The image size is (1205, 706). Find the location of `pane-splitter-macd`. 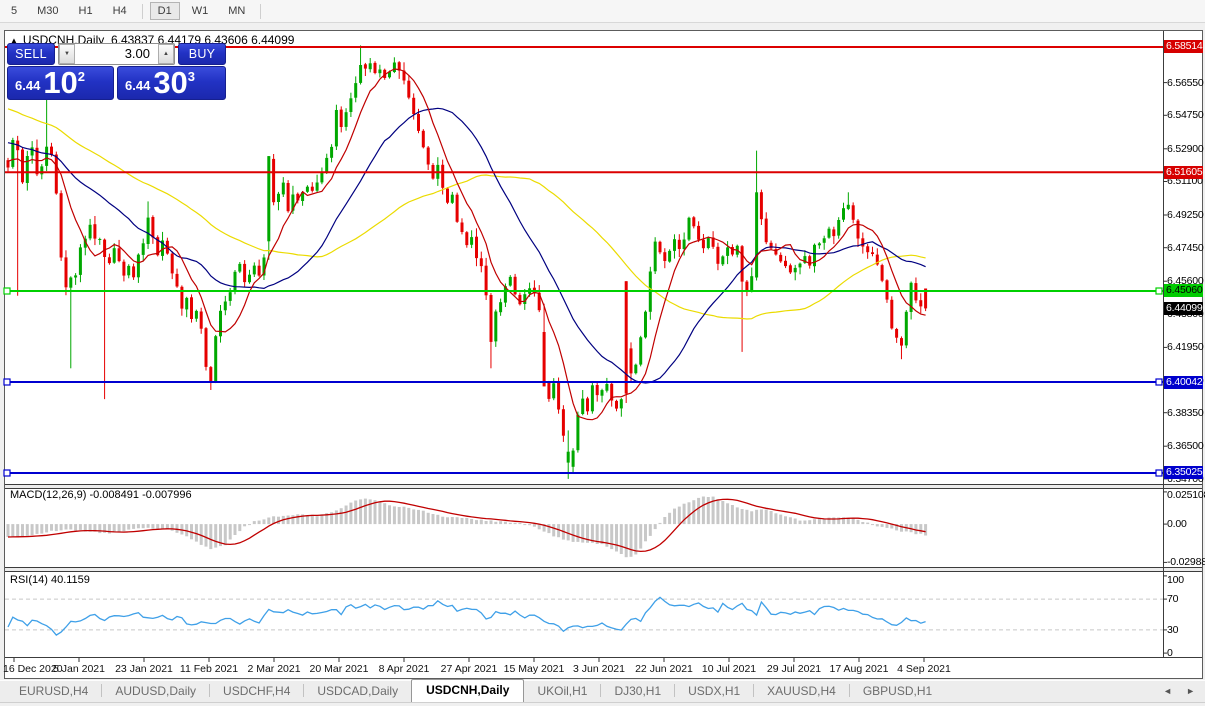

pane-splitter-macd is located at coordinates (603, 485).